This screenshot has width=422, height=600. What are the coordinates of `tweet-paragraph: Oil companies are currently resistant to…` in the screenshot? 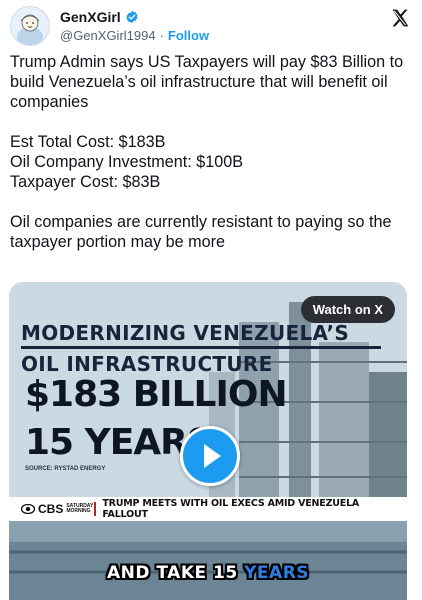 It's located at (201, 232).